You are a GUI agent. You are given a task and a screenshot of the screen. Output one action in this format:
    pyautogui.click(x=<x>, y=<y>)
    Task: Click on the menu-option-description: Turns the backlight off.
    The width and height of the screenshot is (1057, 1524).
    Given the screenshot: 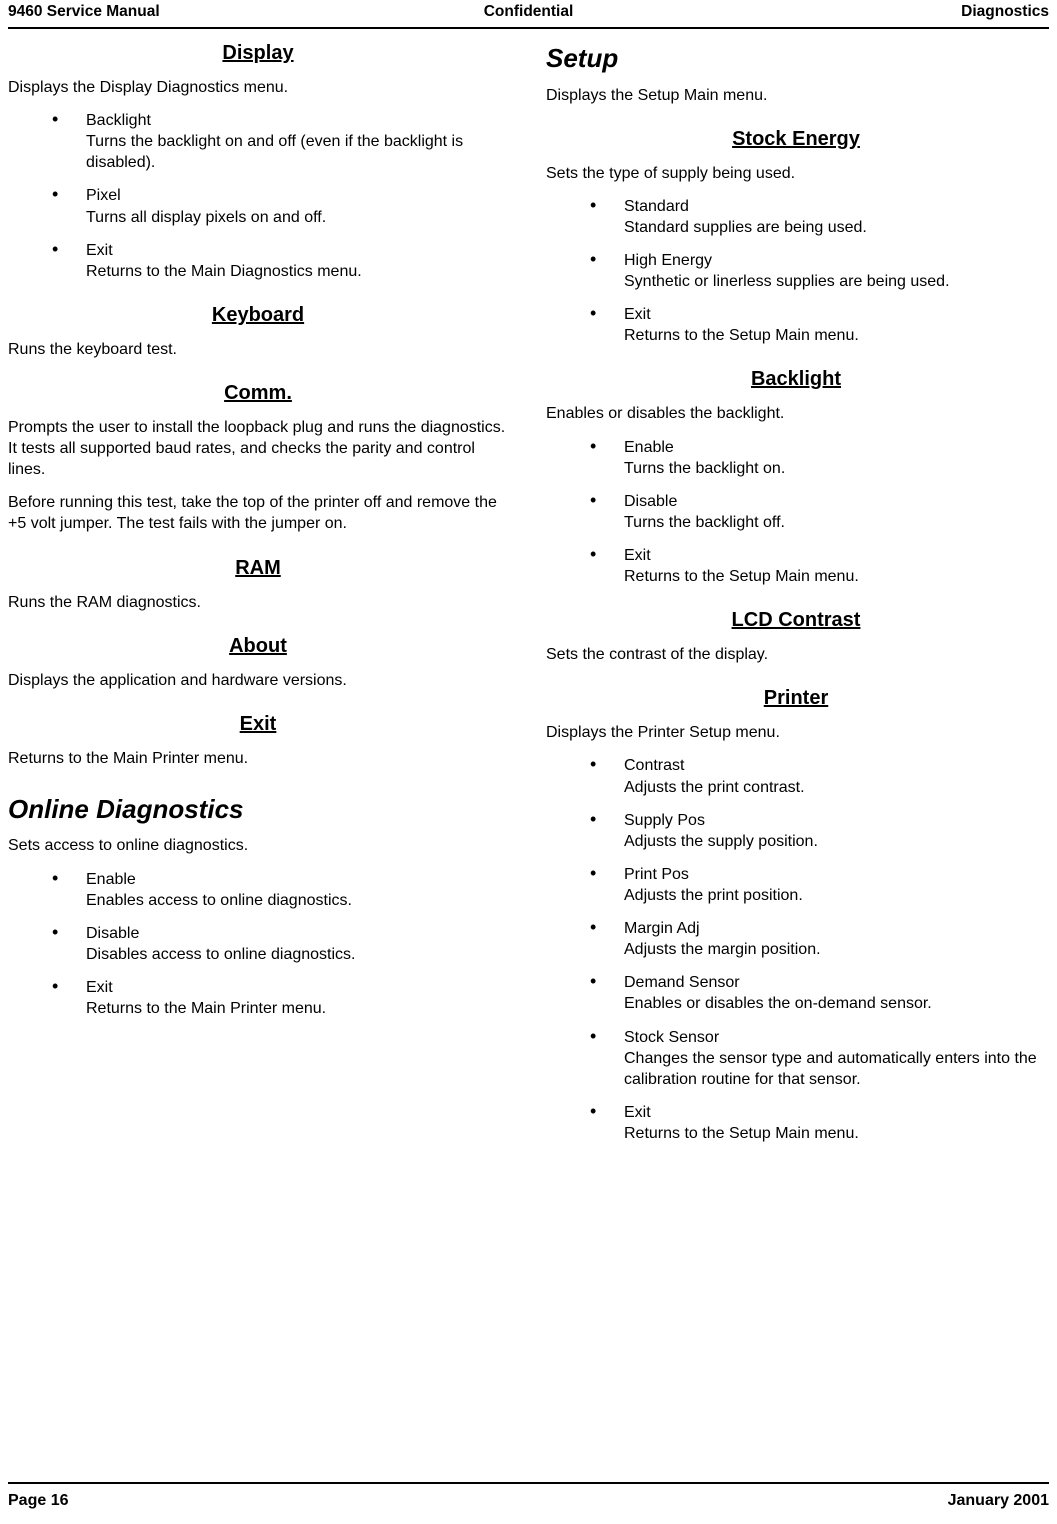 What is the action you would take?
    pyautogui.click(x=704, y=522)
    